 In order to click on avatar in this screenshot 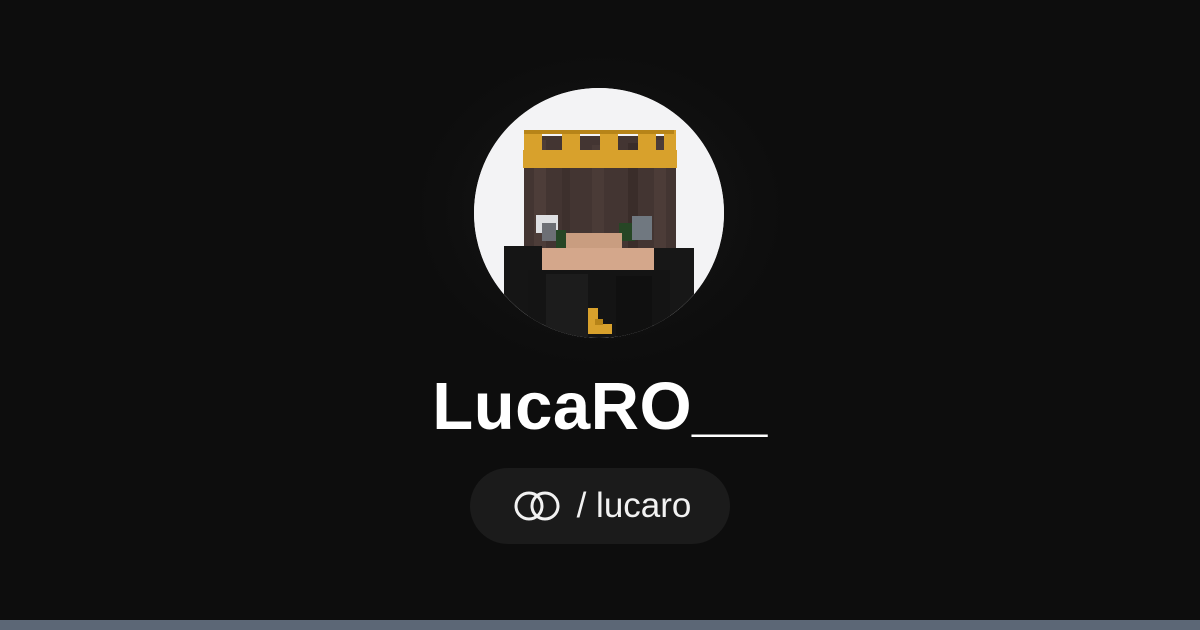, I will do `click(599, 213)`.